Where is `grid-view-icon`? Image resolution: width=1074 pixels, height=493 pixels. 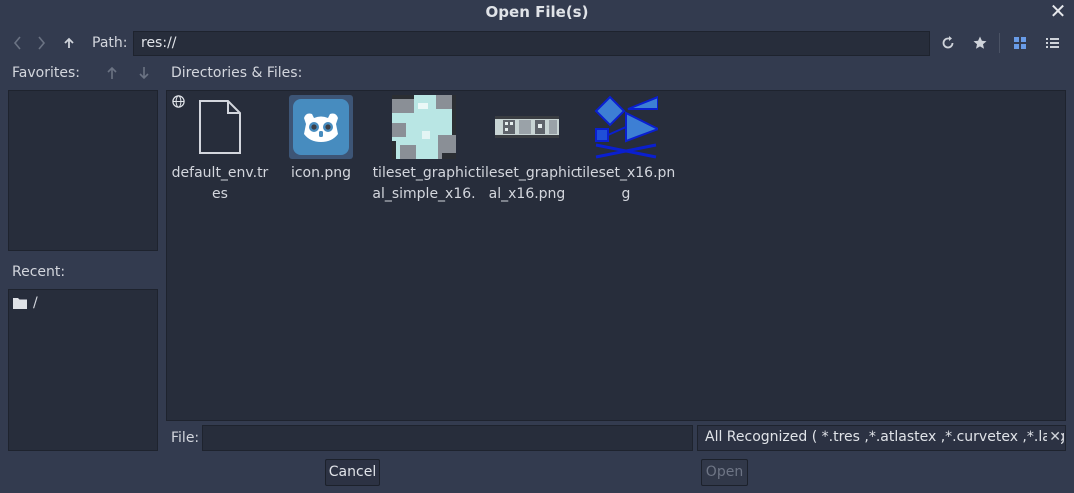 grid-view-icon is located at coordinates (1020, 43).